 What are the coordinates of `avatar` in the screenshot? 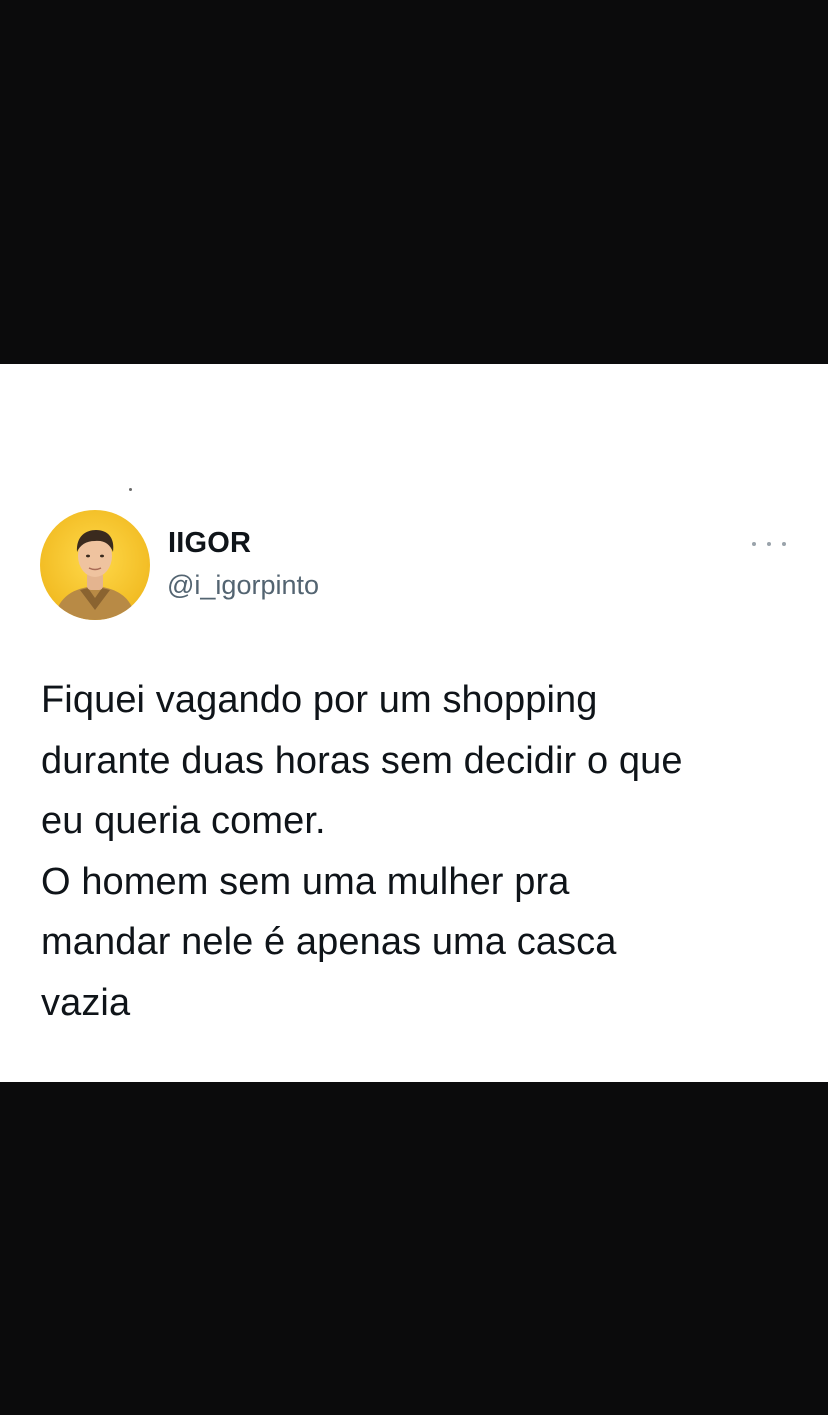 It's located at (95, 565).